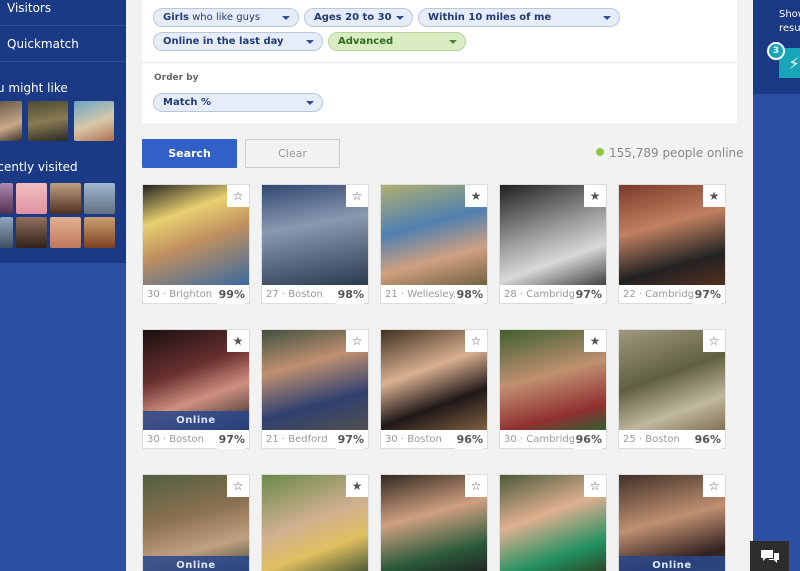 The width and height of the screenshot is (800, 571). Describe the element at coordinates (315, 522) in the screenshot. I see `match-card: ★` at that location.